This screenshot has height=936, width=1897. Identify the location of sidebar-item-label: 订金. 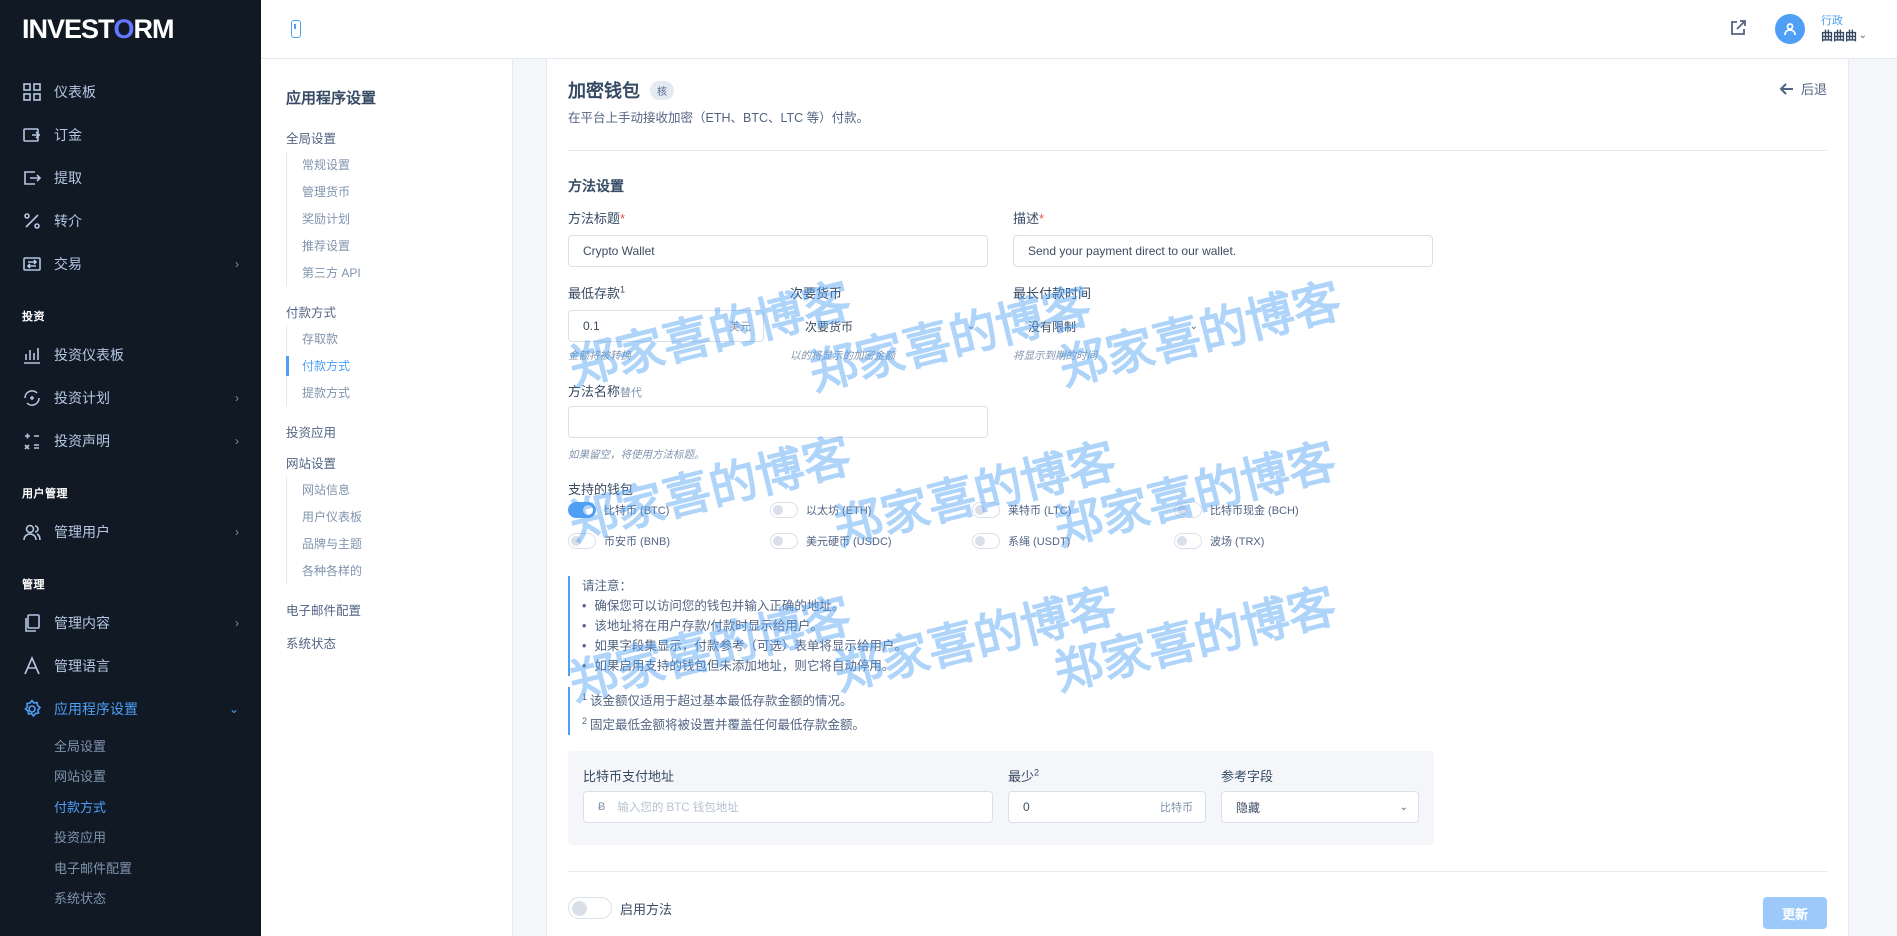
(68, 134).